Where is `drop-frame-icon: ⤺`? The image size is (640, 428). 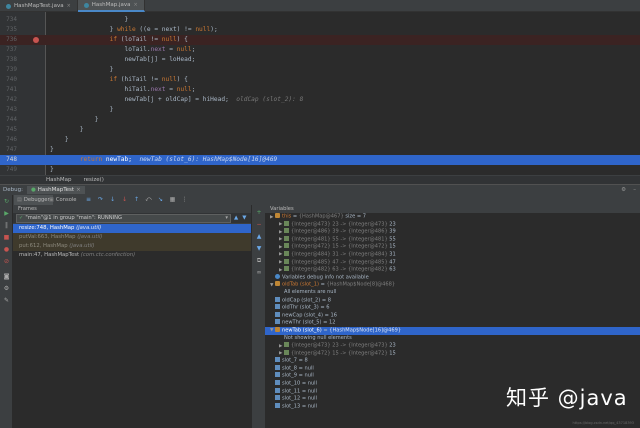
drop-frame-icon: ⤺ is located at coordinates (148, 199).